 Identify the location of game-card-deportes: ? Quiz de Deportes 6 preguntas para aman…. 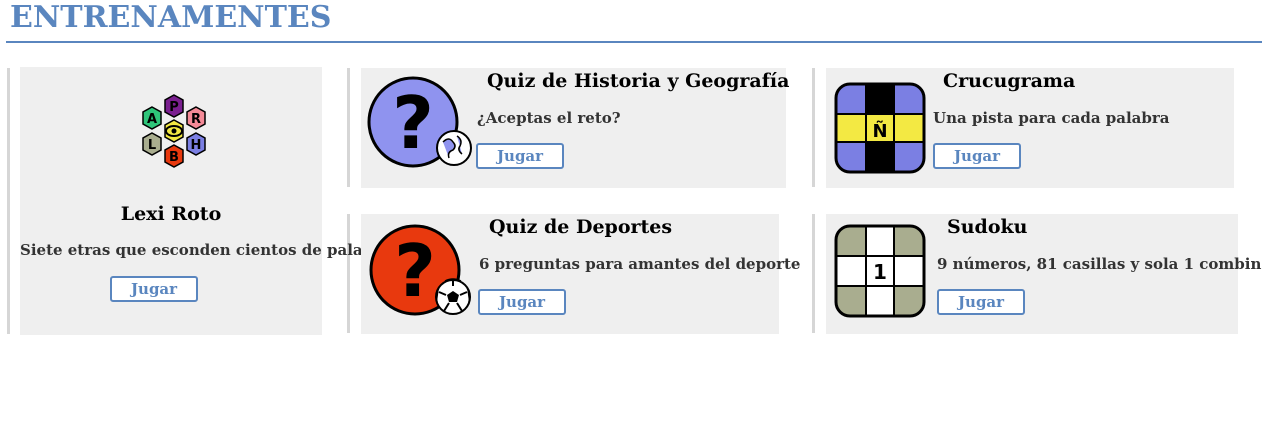
(580, 274).